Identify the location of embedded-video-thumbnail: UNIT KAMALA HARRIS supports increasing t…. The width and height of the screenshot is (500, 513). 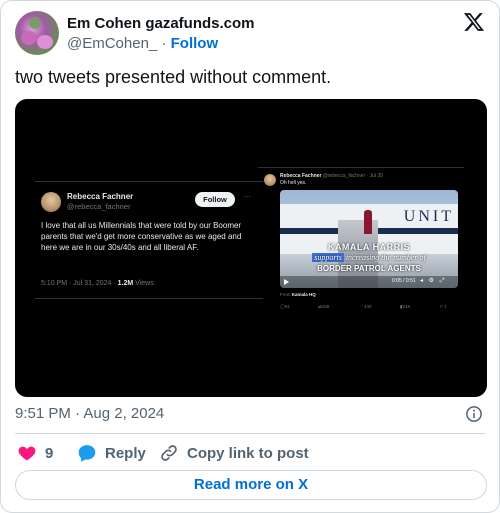
(369, 239).